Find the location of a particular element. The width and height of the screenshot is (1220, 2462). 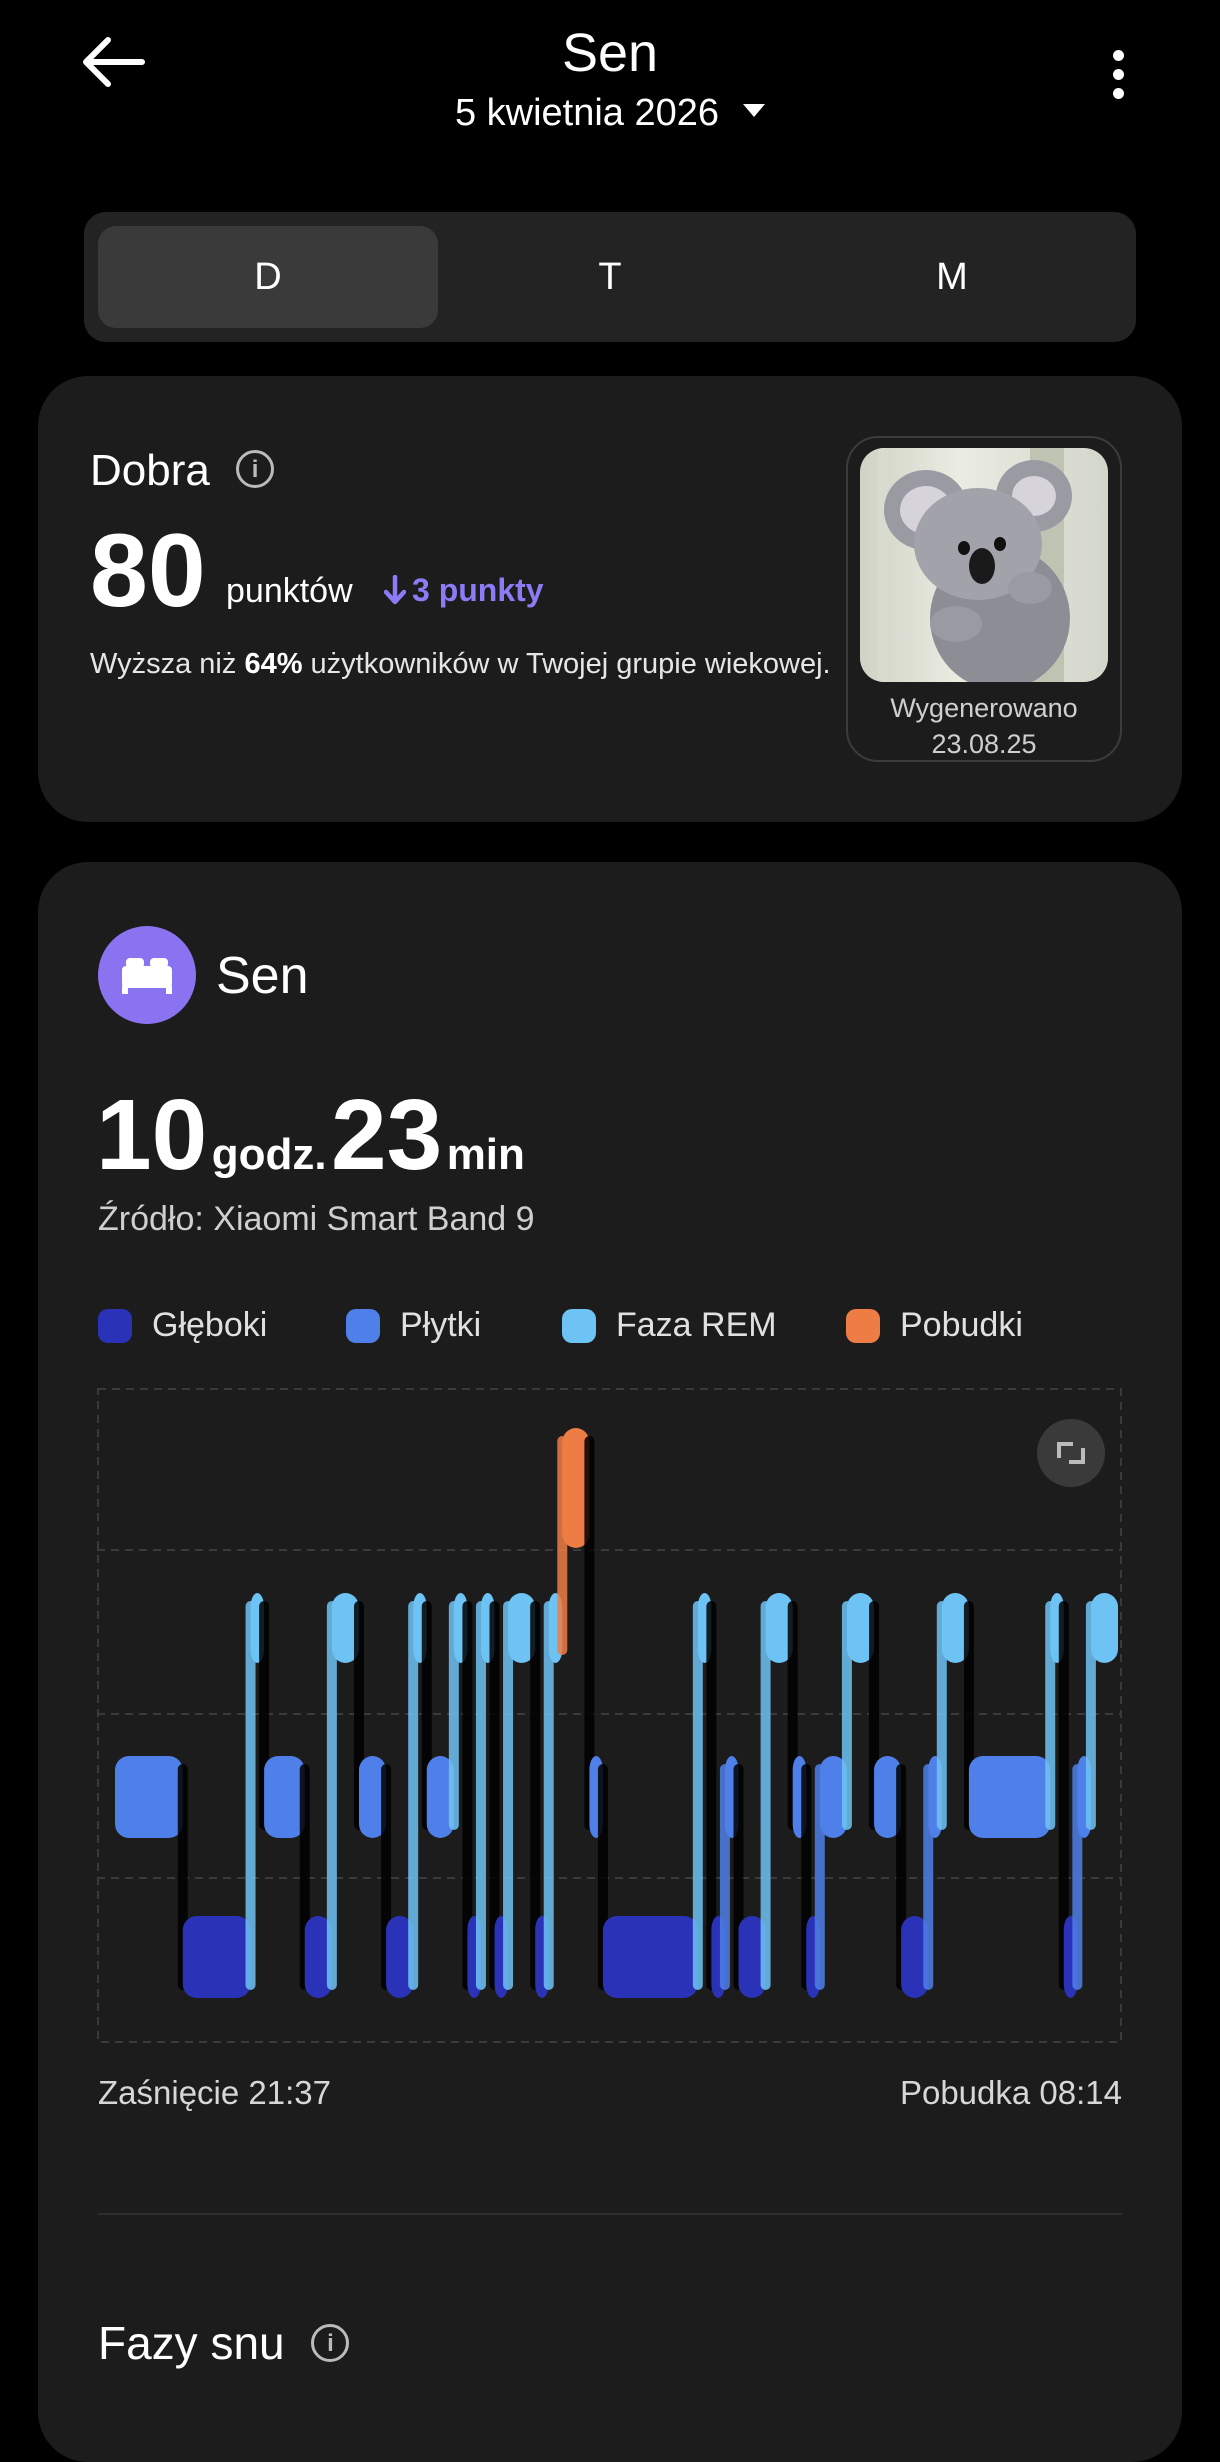

comparison-percent: 64% is located at coordinates (273, 664).